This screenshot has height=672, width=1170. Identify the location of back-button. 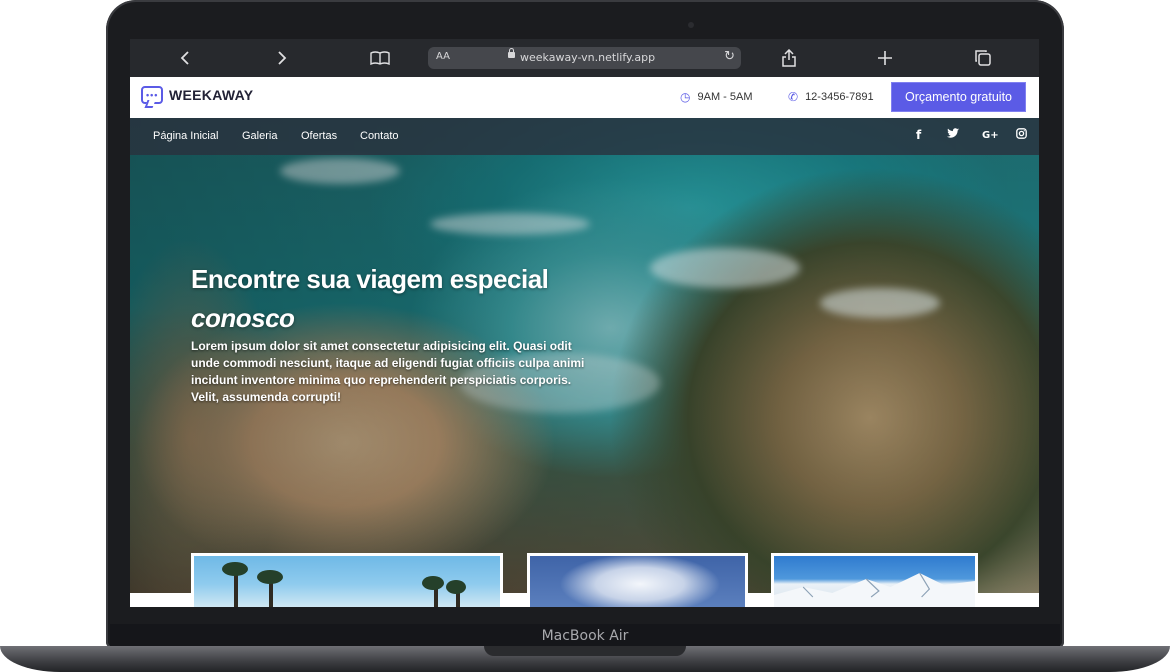
(185, 58).